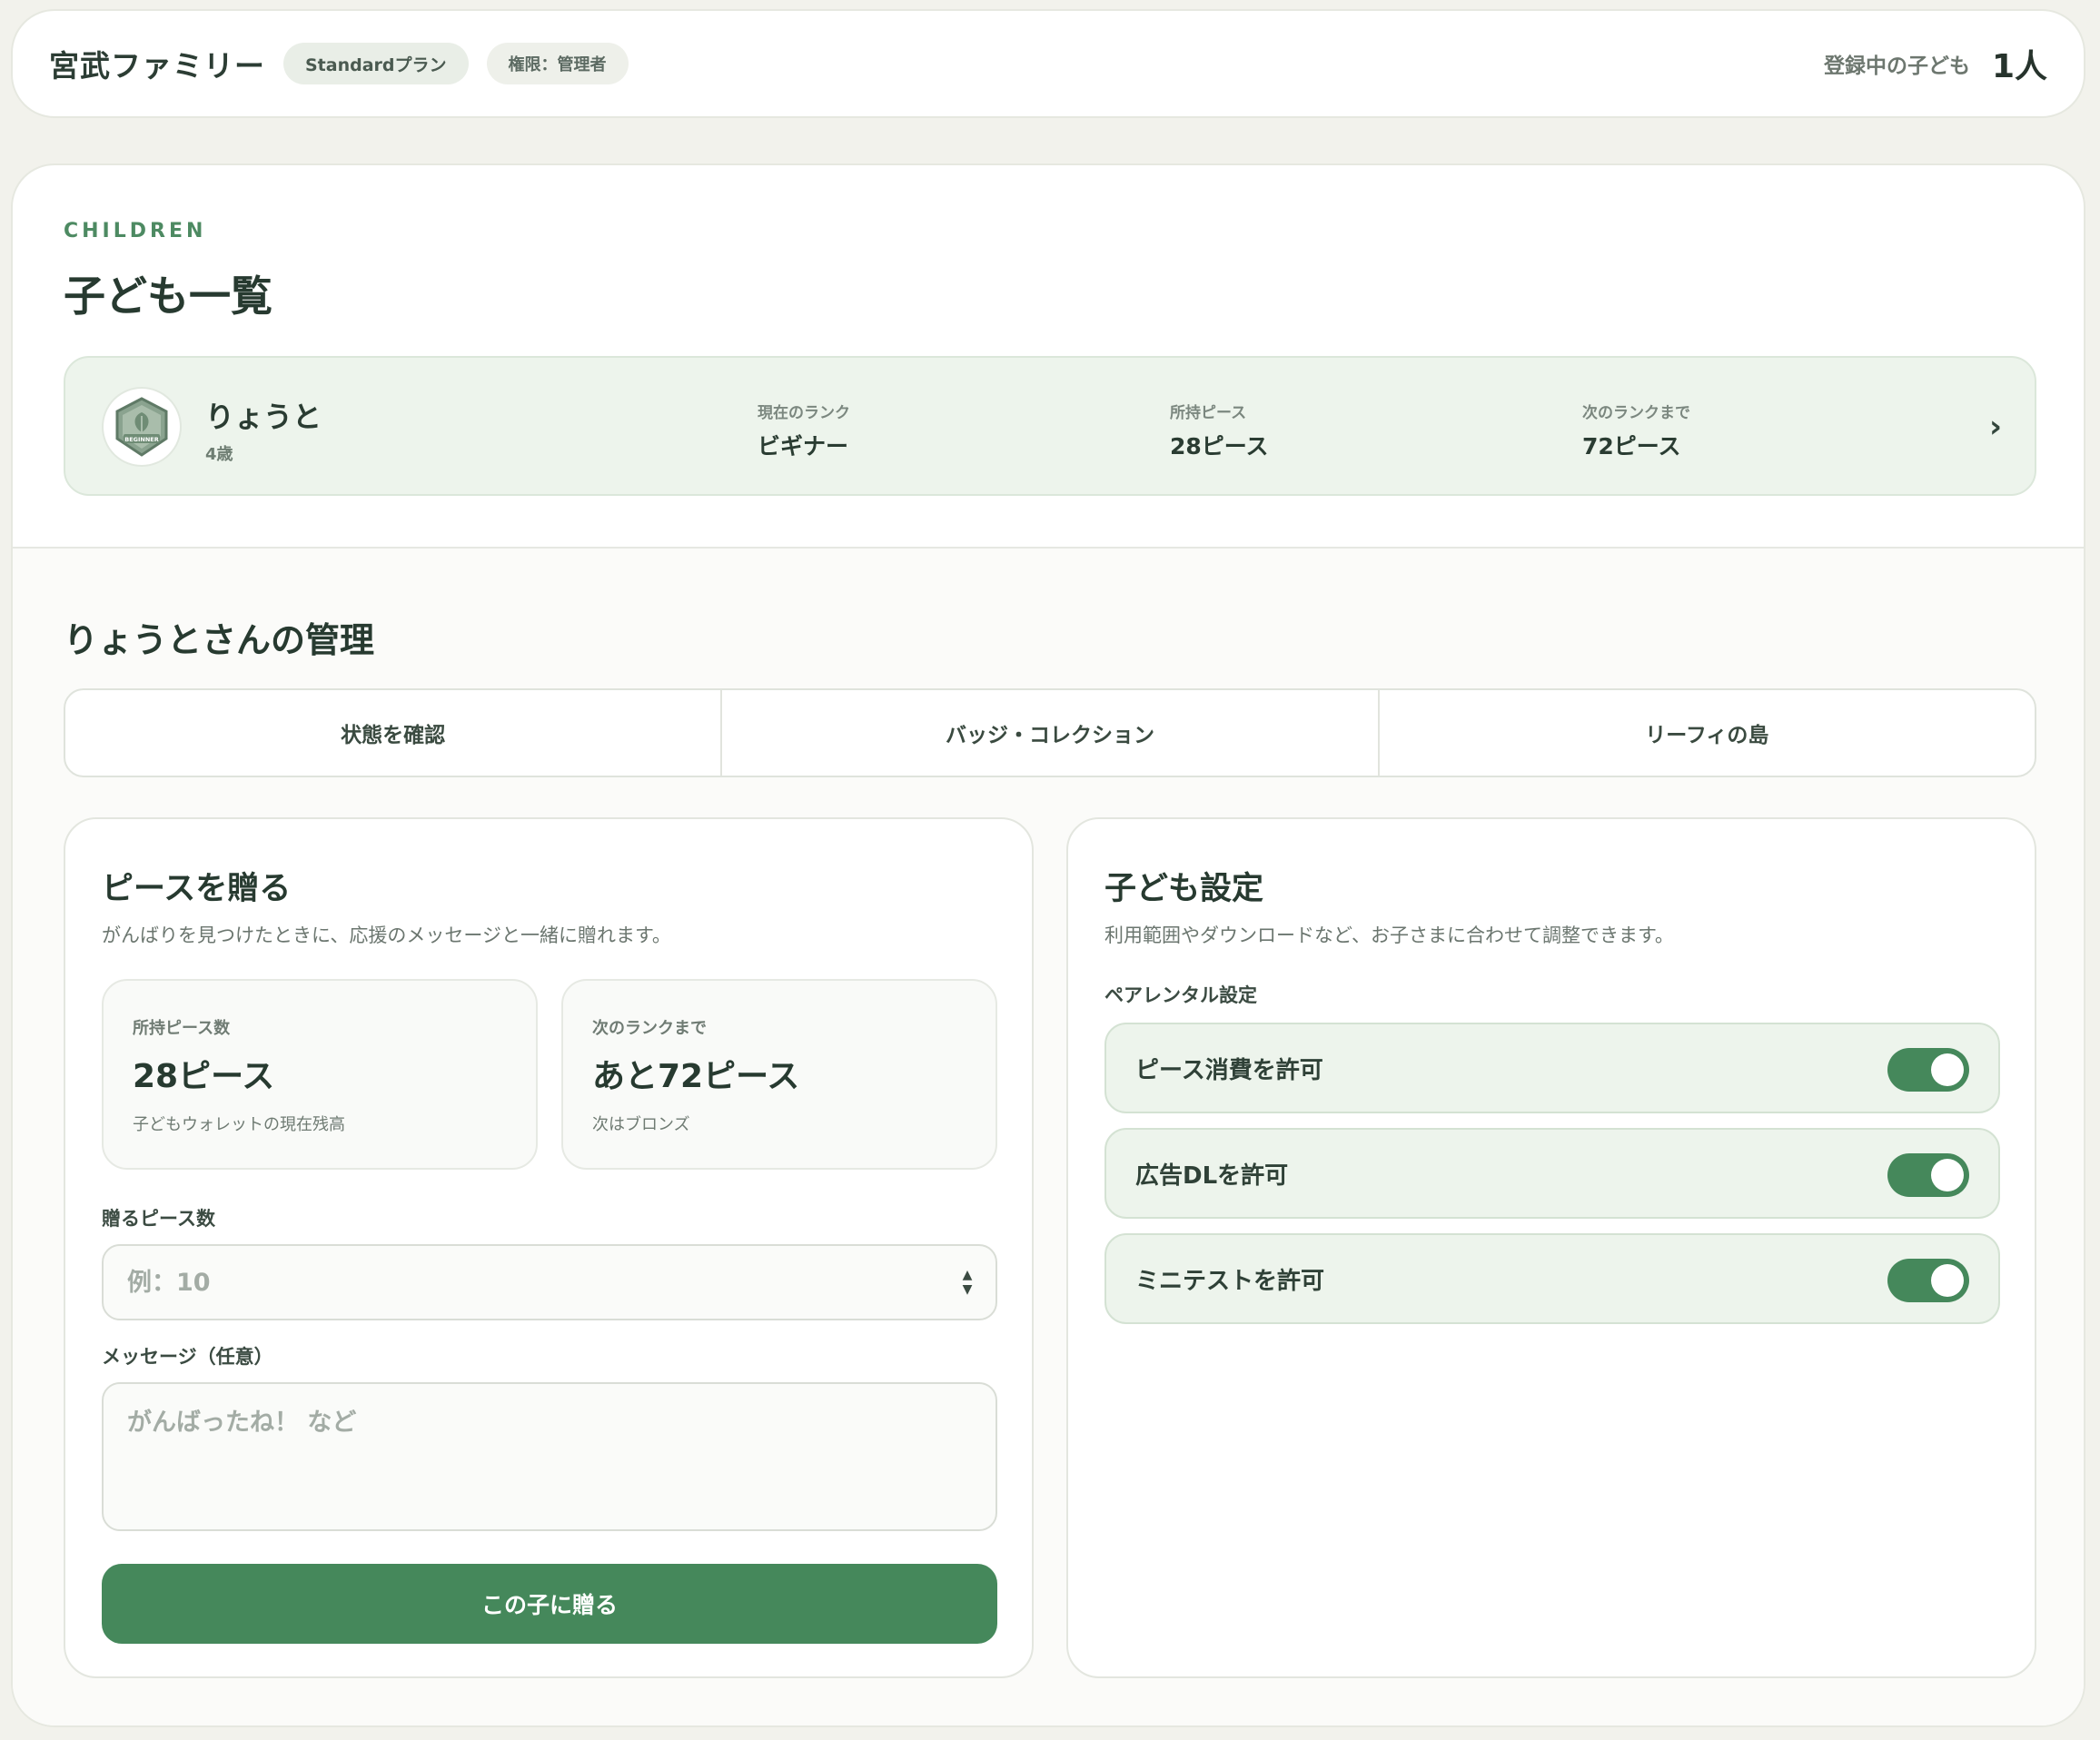 The width and height of the screenshot is (2100, 1740). What do you see at coordinates (1180, 995) in the screenshot?
I see `parental-control-label: ペアレンタル設定` at bounding box center [1180, 995].